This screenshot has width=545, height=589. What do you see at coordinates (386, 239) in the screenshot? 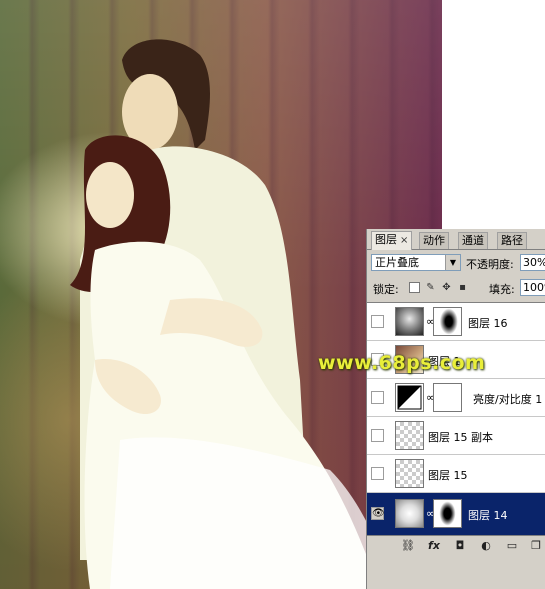
I see `tab-layers-label: 图层` at bounding box center [386, 239].